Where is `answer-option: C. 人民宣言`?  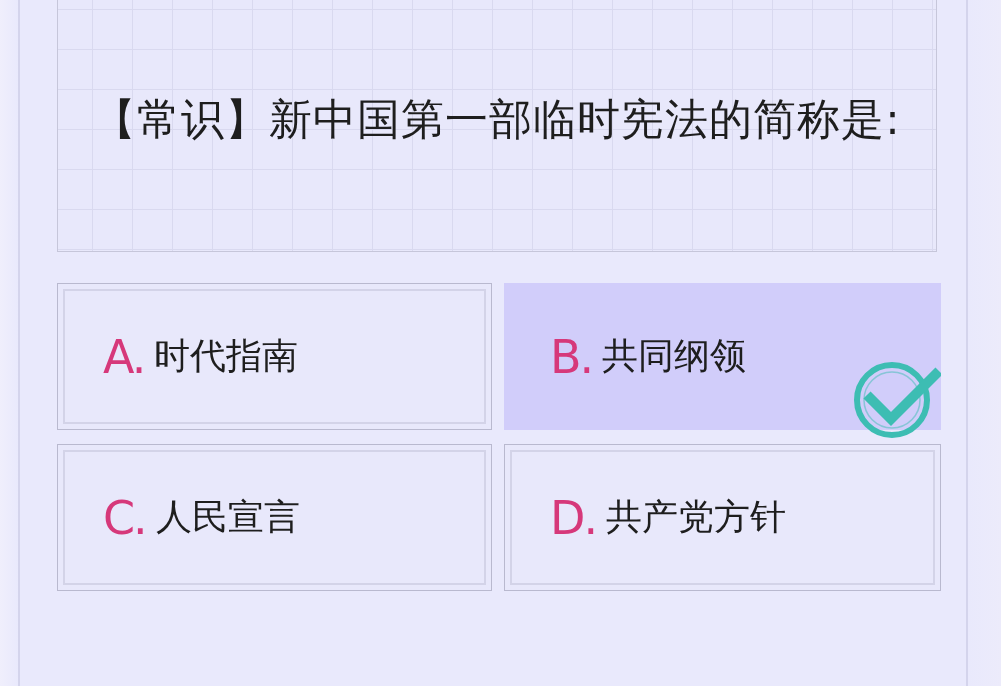
answer-option: C. 人民宣言 is located at coordinates (274, 517).